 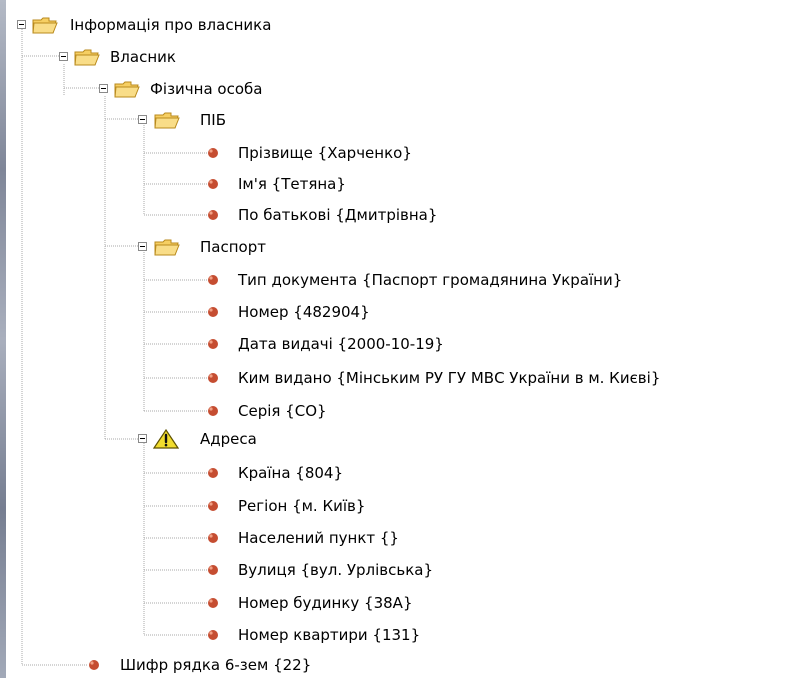 I want to click on tree-leaf-house-number: Номер будинку {38А}, so click(x=286, y=603).